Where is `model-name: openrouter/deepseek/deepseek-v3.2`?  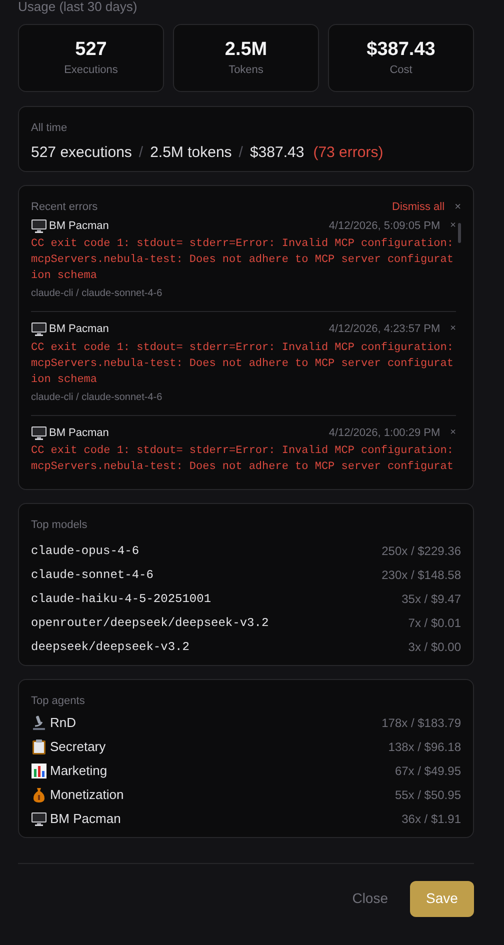 model-name: openrouter/deepseek/deepseek-v3.2 is located at coordinates (150, 623).